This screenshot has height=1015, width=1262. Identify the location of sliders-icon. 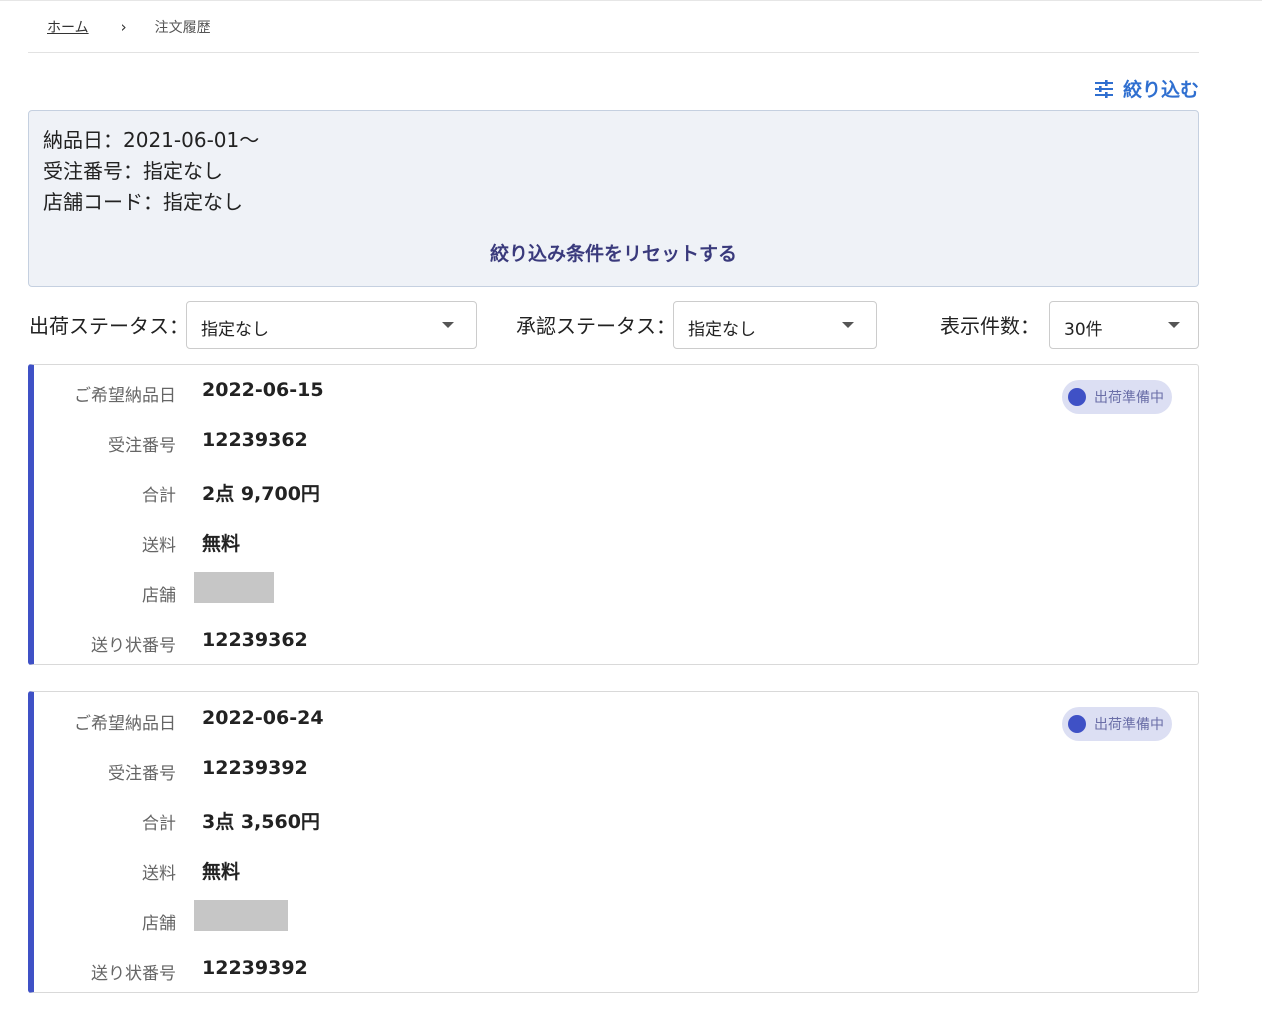
(1103, 88).